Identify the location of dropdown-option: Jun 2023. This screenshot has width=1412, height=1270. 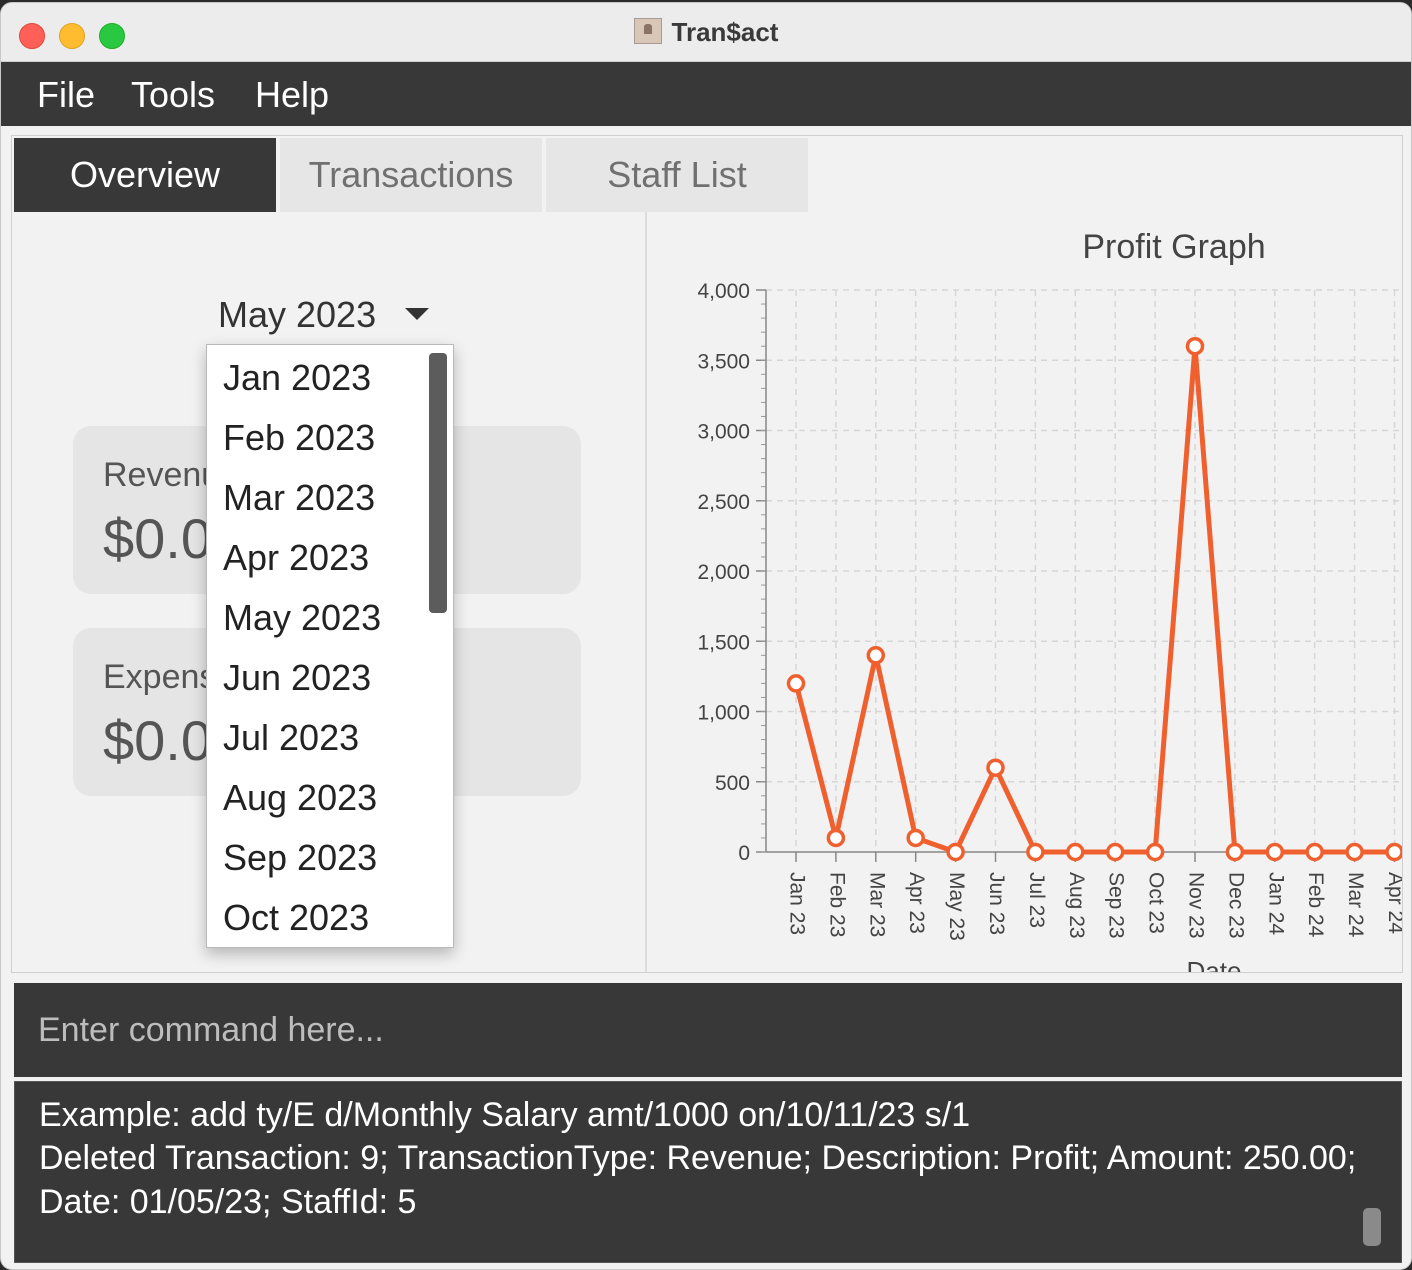
(297, 678).